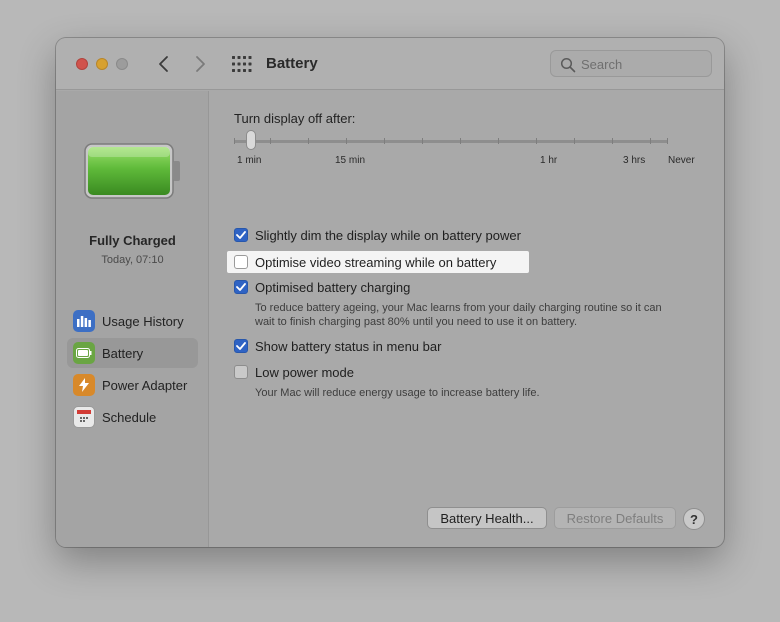 The width and height of the screenshot is (780, 622). What do you see at coordinates (615, 518) in the screenshot?
I see `restore-defaults-button: Restore Defaults` at bounding box center [615, 518].